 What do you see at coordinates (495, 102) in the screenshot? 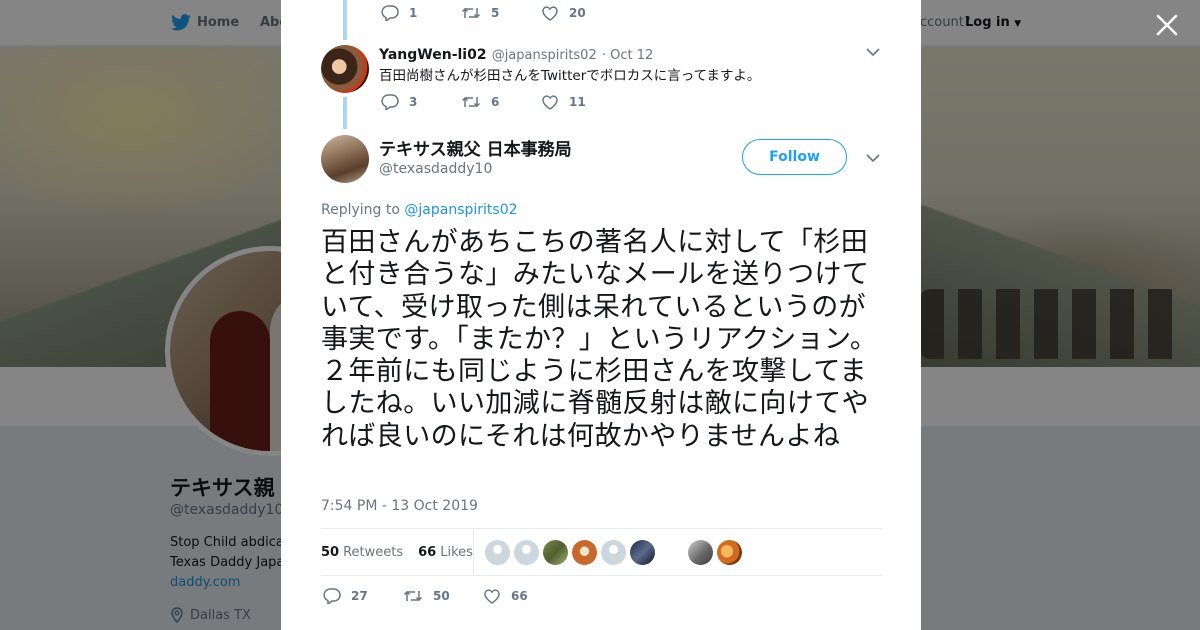
I see `retweet-count: 6` at bounding box center [495, 102].